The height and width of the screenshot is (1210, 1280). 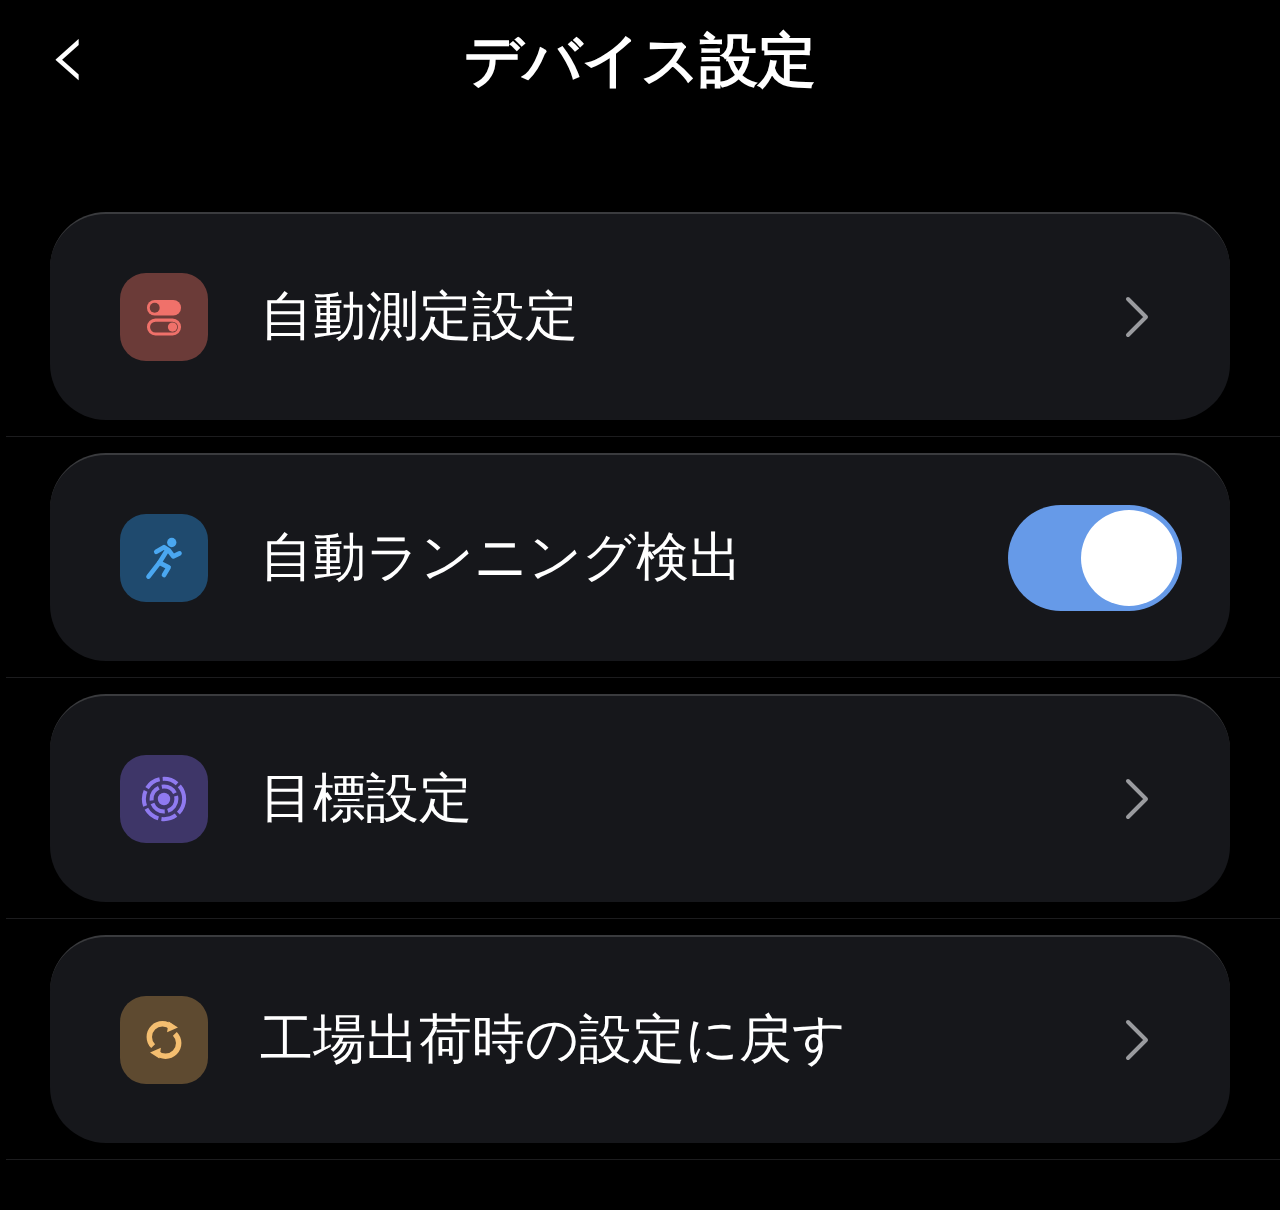 I want to click on row-label: 自動ランニング検出, so click(x=501, y=557).